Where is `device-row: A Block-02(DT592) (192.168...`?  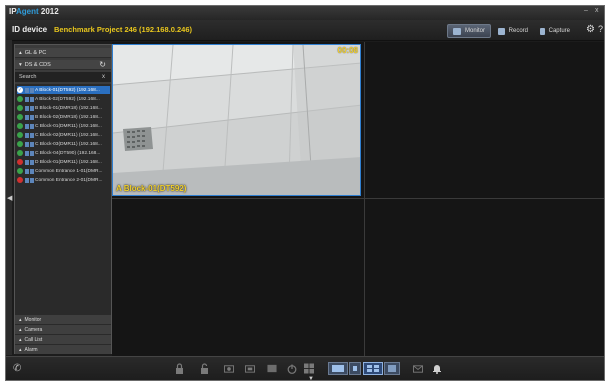 device-row: A Block-02(DT592) (192.168... is located at coordinates (63, 99).